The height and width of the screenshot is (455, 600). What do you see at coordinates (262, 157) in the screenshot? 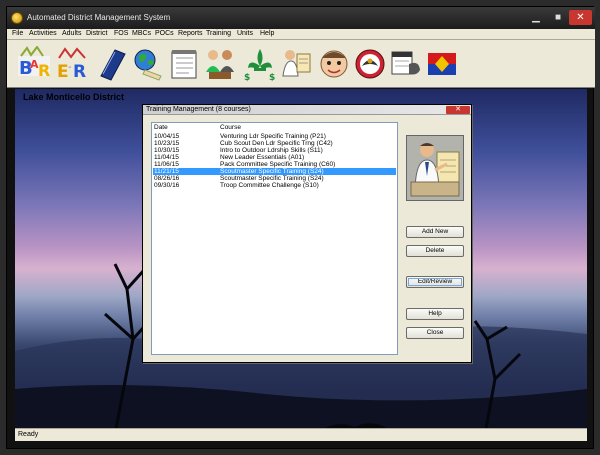
I see `course-name: New Leader Essentials (A01)` at bounding box center [262, 157].